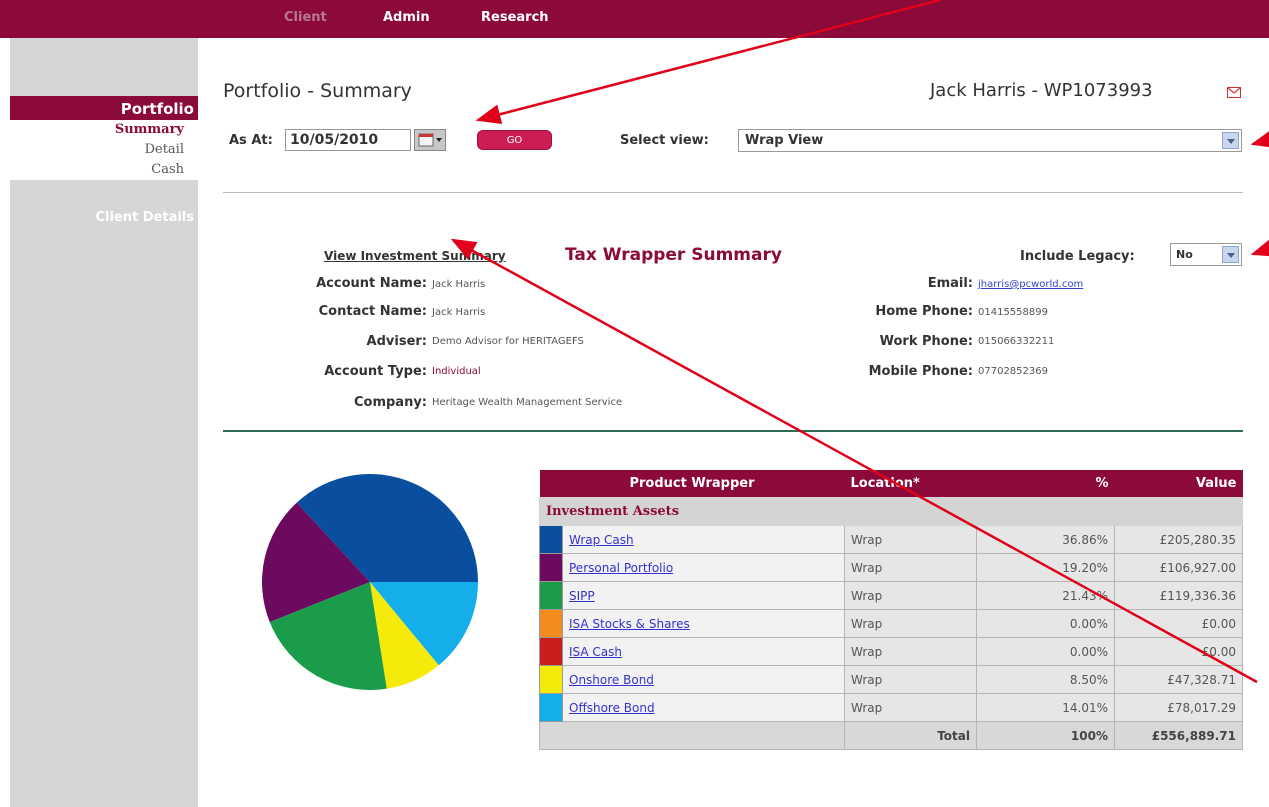 Image resolution: width=1269 pixels, height=807 pixels. Describe the element at coordinates (1178, 567) in the screenshot. I see `value-cell: £106,927.00` at that location.